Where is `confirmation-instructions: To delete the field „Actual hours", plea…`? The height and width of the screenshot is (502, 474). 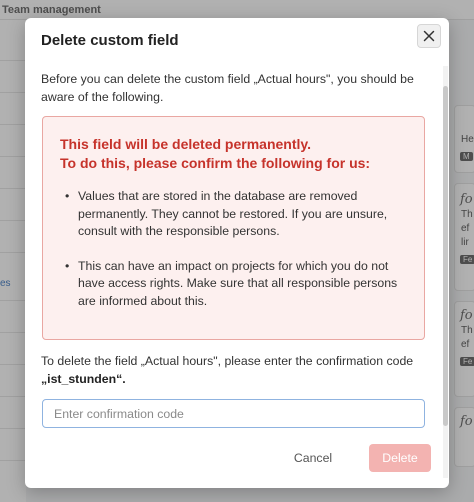 confirmation-instructions: To delete the field „Actual hours", plea… is located at coordinates (231, 370).